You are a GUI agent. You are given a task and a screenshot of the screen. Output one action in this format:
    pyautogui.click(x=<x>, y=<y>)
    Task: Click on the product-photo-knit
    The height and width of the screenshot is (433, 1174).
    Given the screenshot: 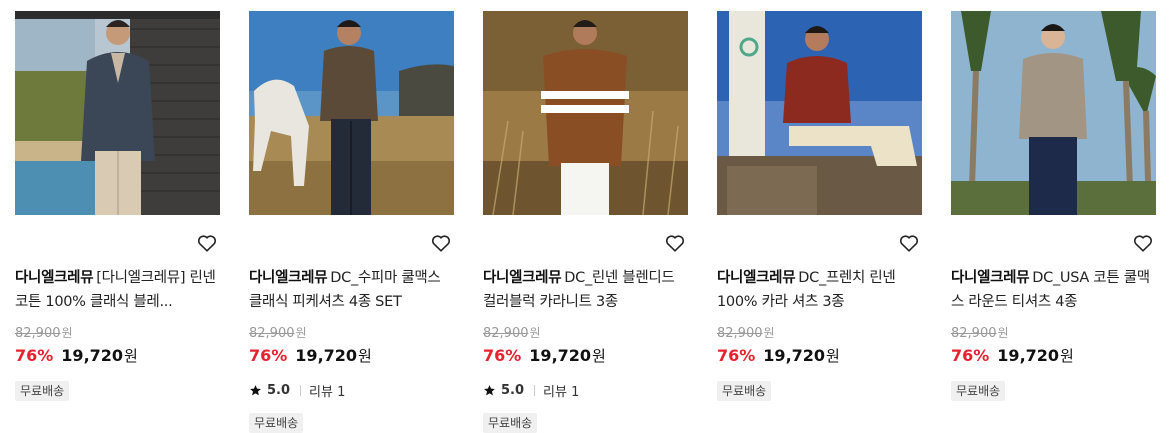 What is the action you would take?
    pyautogui.click(x=585, y=113)
    